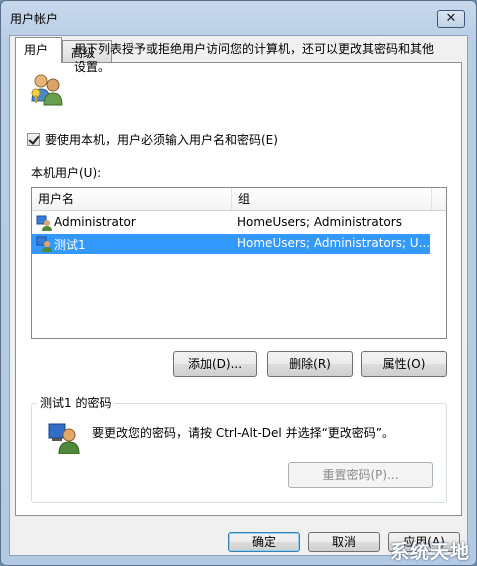 This screenshot has height=566, width=477. I want to click on local-users-label: 本机用户(U):, so click(66, 173).